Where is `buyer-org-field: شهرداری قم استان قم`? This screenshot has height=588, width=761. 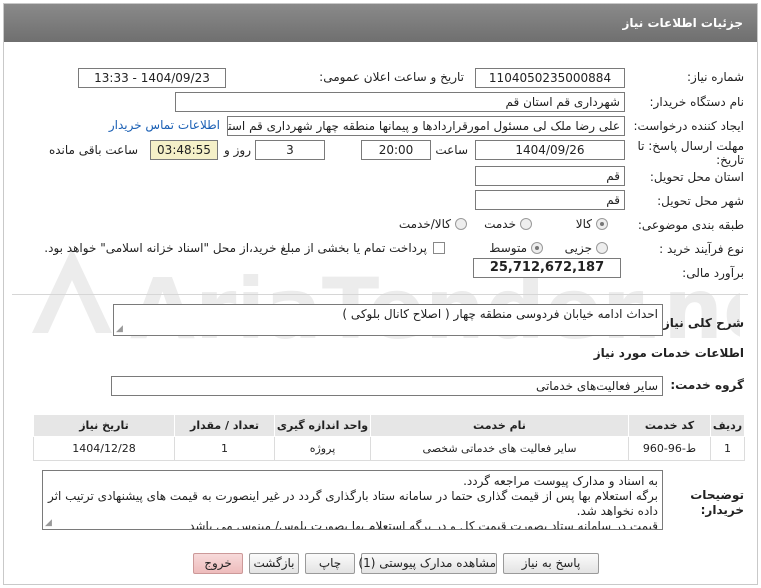 buyer-org-field: شهرداری قم استان قم is located at coordinates (400, 102).